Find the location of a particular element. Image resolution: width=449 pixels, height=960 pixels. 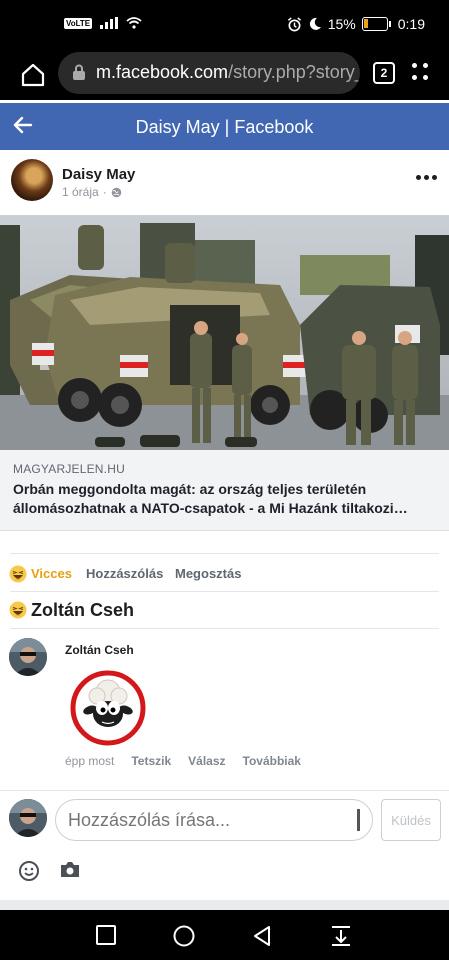

menu-dots-icon is located at coordinates (421, 73).